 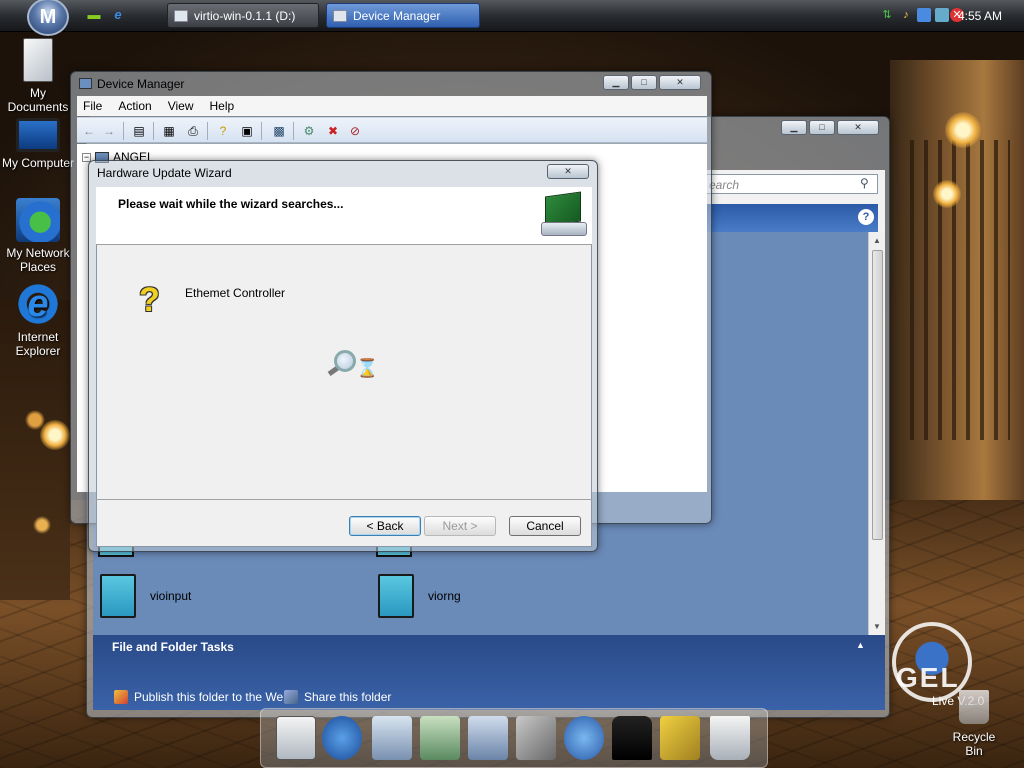 I want to click on dock-settings-icon, so click(x=680, y=738).